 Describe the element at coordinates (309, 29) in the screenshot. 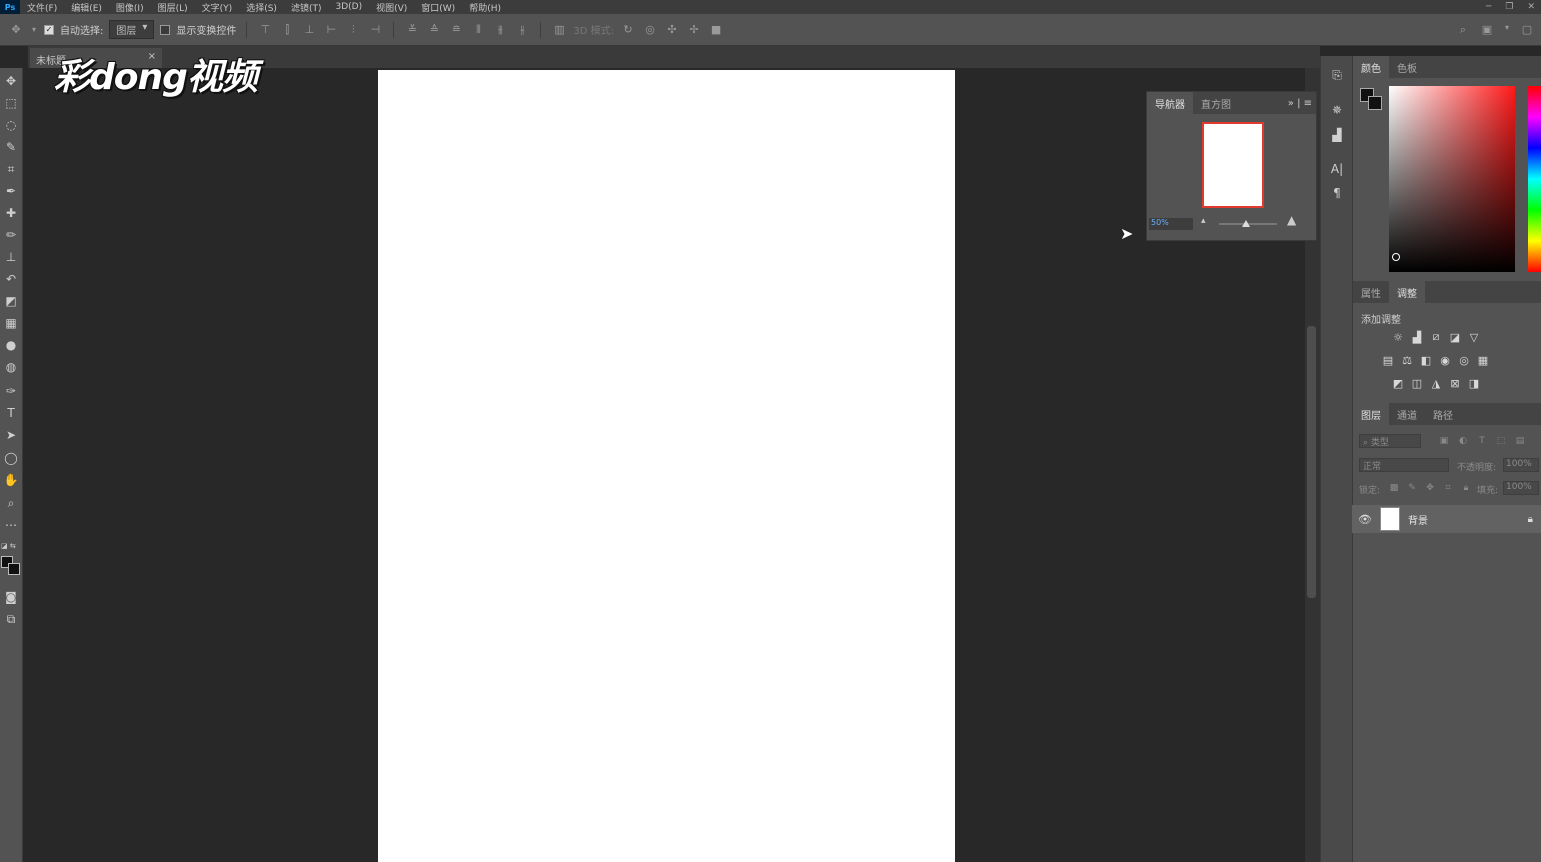

I see `align-bottom-icon: ⊥` at that location.